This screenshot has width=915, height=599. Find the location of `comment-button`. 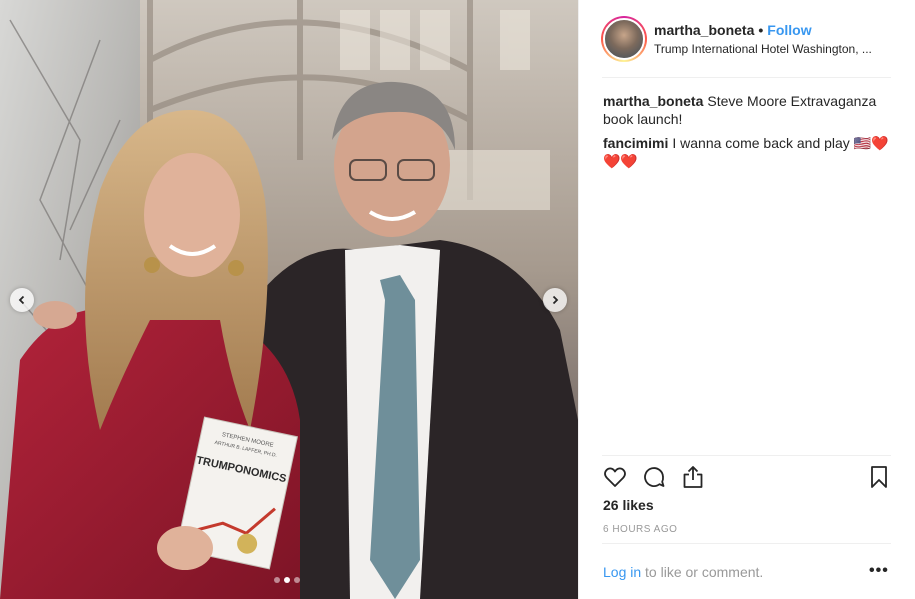

comment-button is located at coordinates (654, 477).